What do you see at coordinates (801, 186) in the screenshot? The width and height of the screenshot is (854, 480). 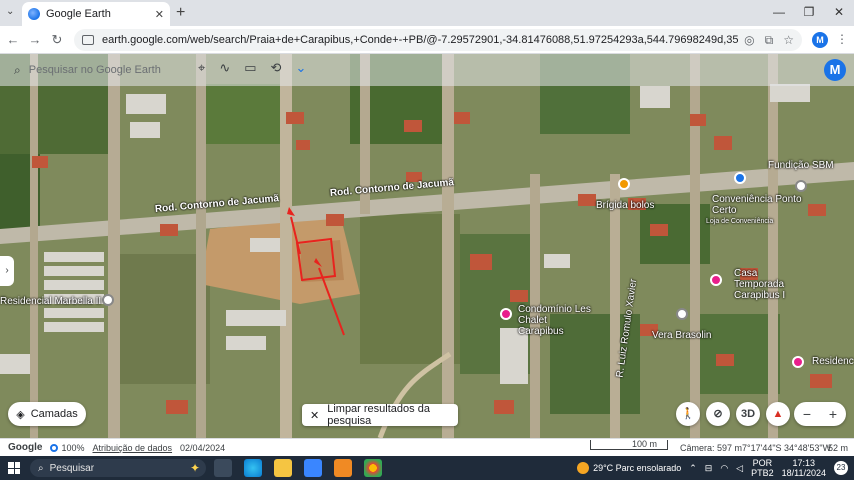 I see `poi-marker-fundicao` at bounding box center [801, 186].